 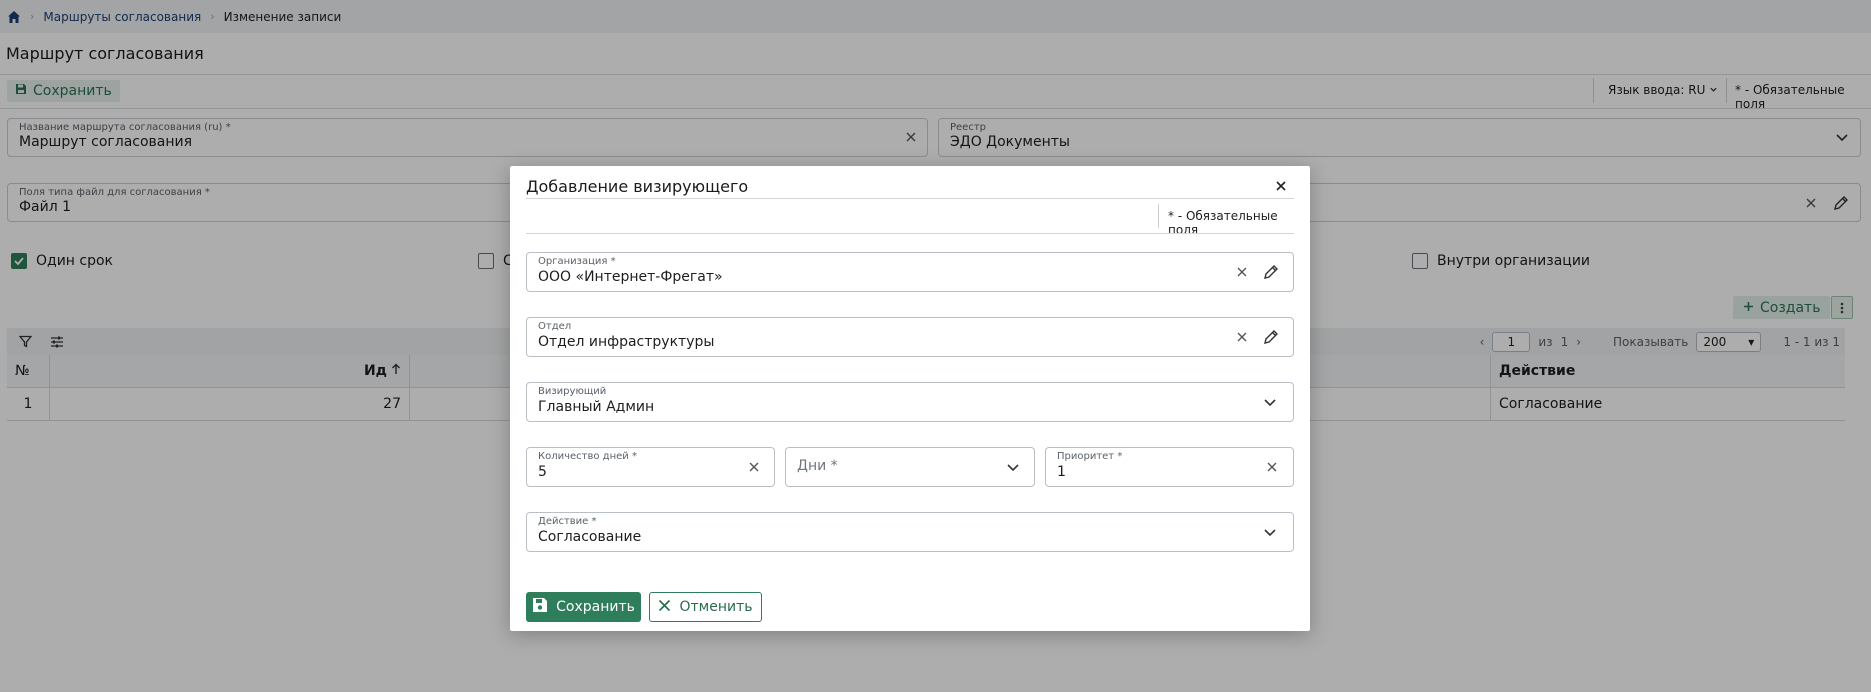 What do you see at coordinates (650, 467) in the screenshot?
I see `days-count-field: Количество дней * 5` at bounding box center [650, 467].